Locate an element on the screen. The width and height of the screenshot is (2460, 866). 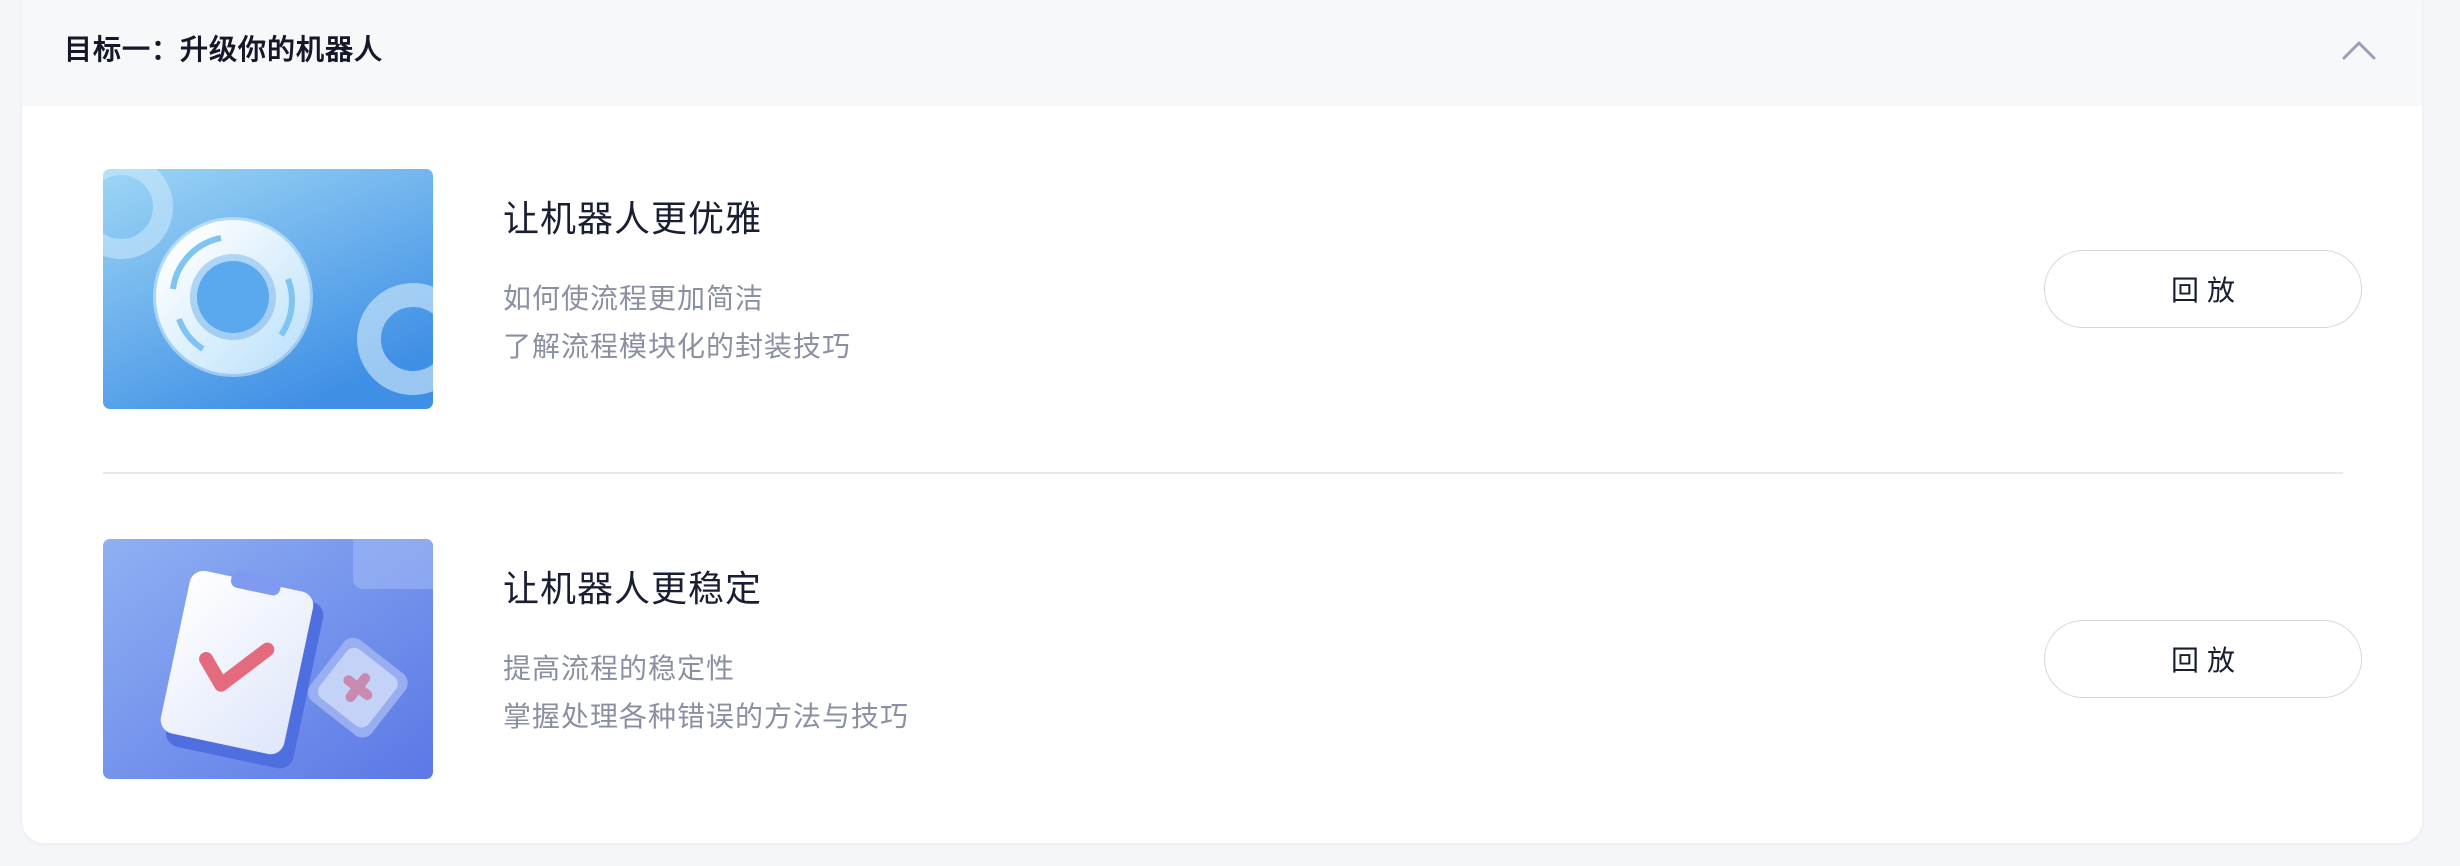
section-title: 目标一：升级你的机器人 is located at coordinates (224, 49).